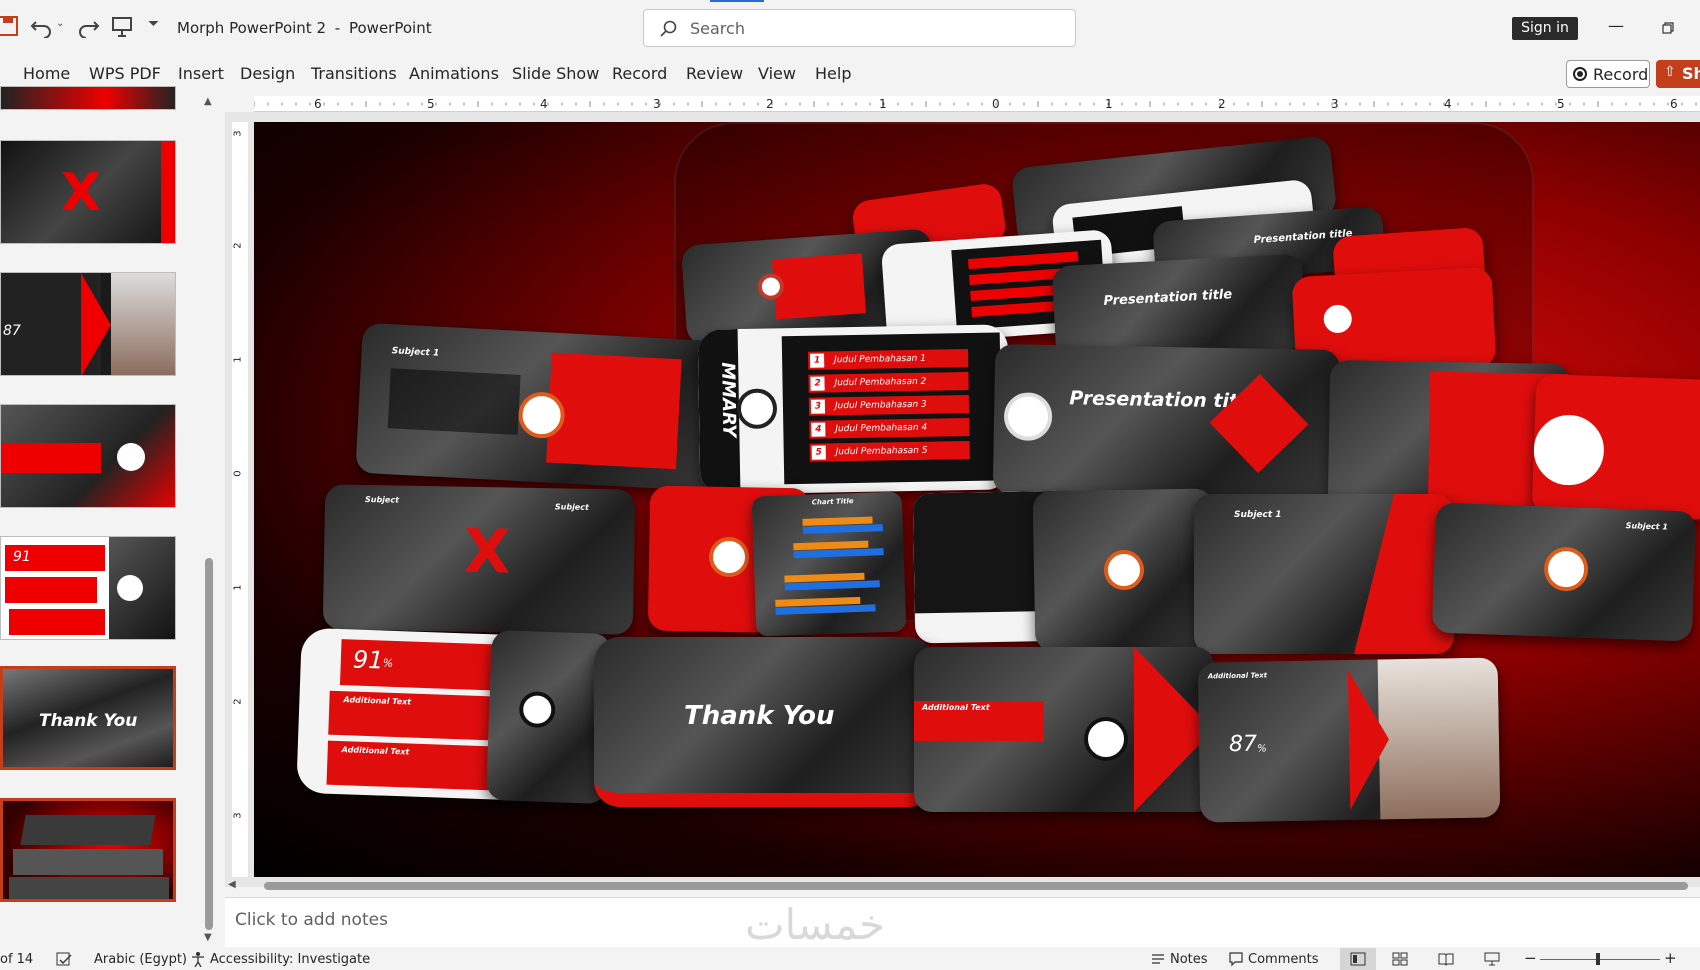 The width and height of the screenshot is (1700, 970). What do you see at coordinates (1530, 958) in the screenshot?
I see `zoom-out-button: −` at bounding box center [1530, 958].